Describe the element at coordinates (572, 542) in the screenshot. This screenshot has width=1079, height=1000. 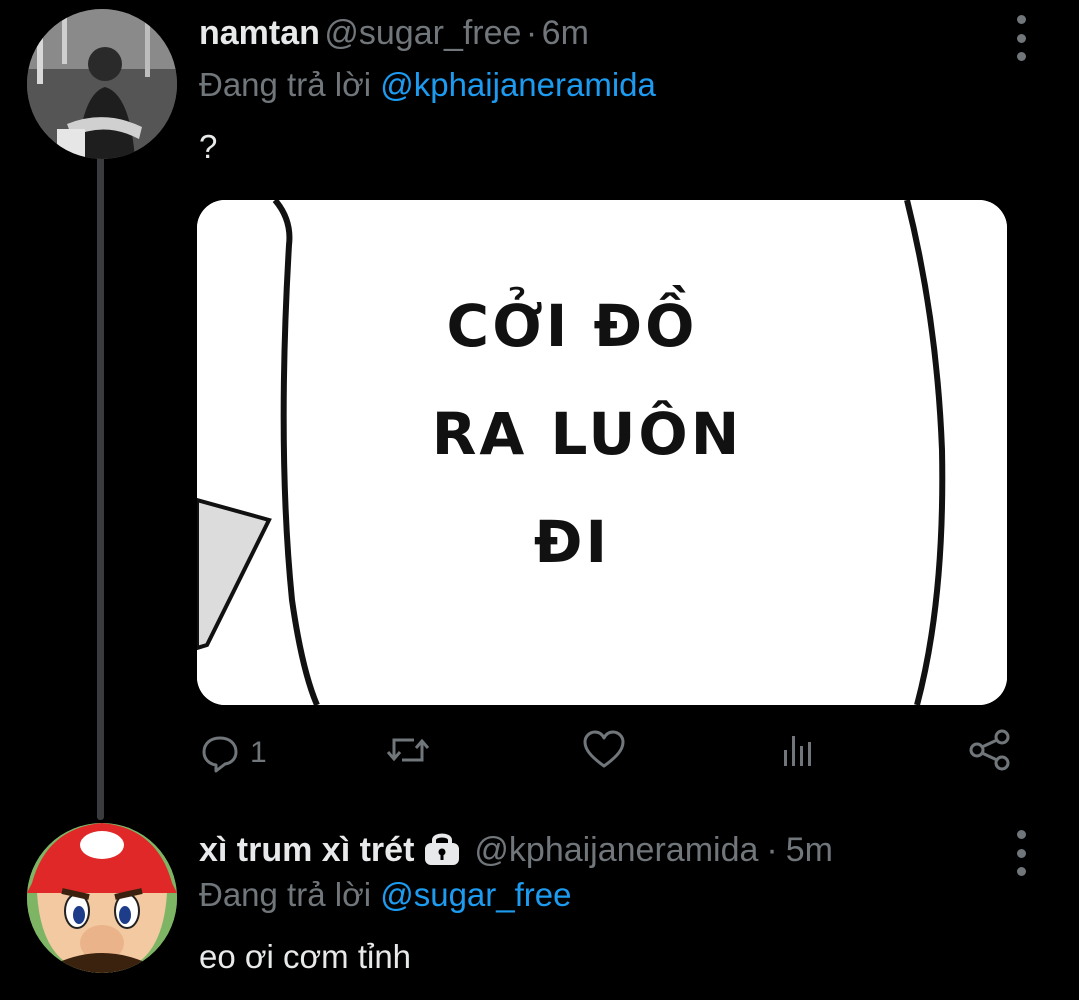
I see `caption-line: ĐI` at that location.